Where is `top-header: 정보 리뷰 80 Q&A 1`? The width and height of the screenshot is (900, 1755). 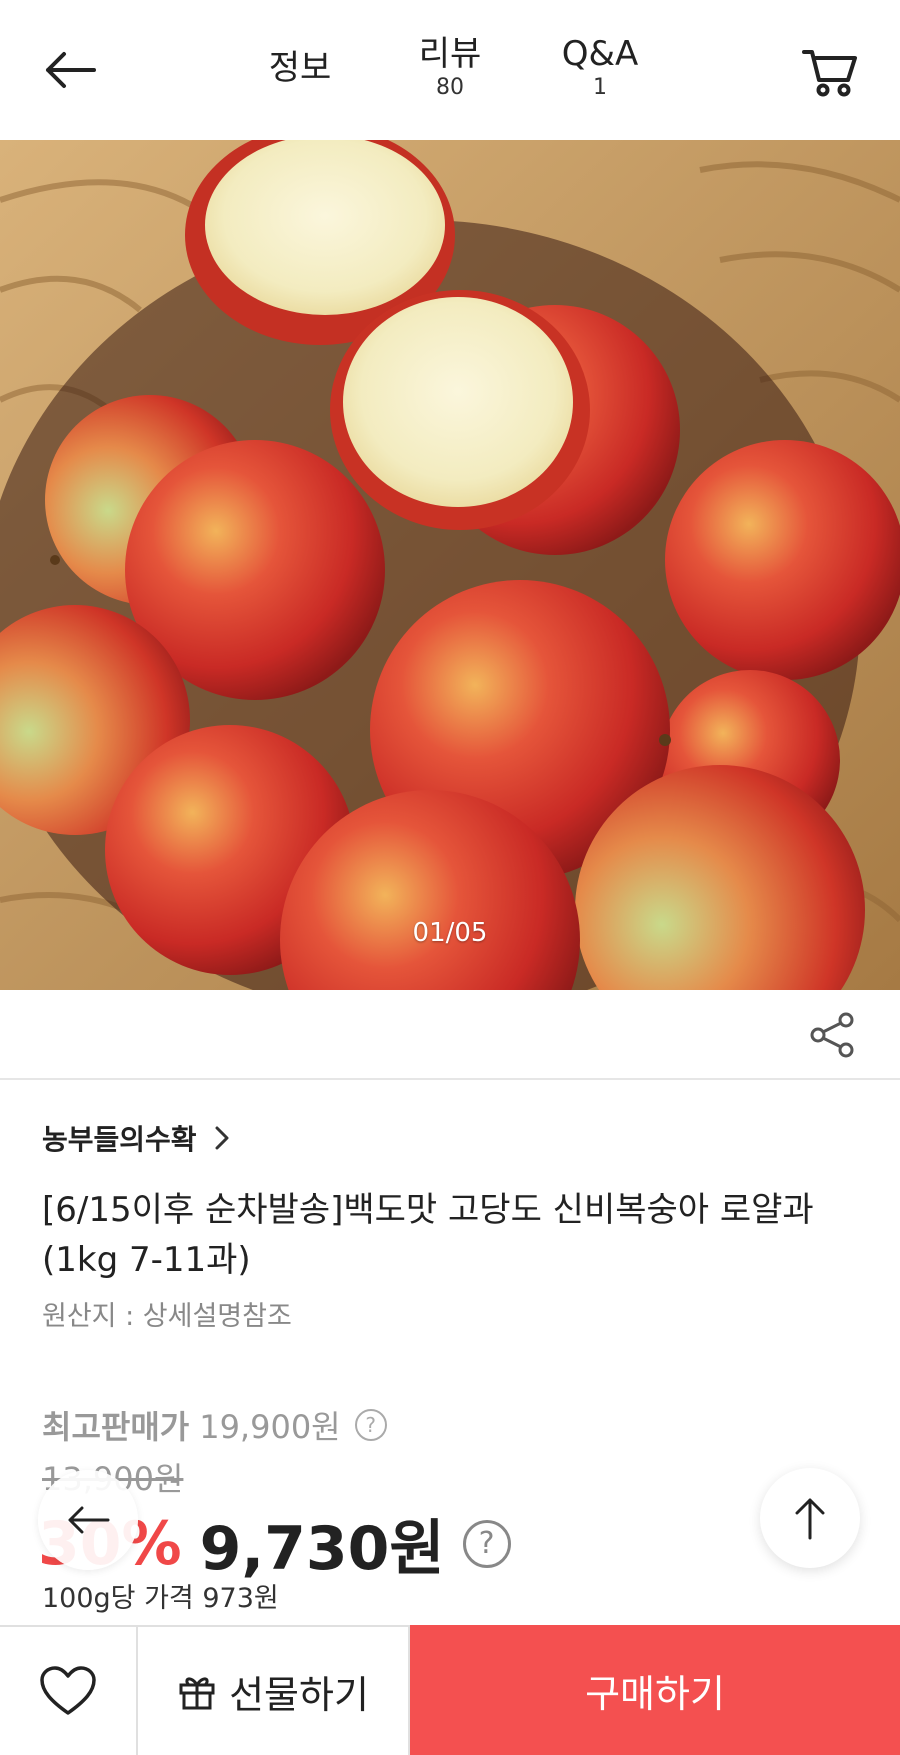
top-header: 정보 리뷰 80 Q&A 1 is located at coordinates (450, 70).